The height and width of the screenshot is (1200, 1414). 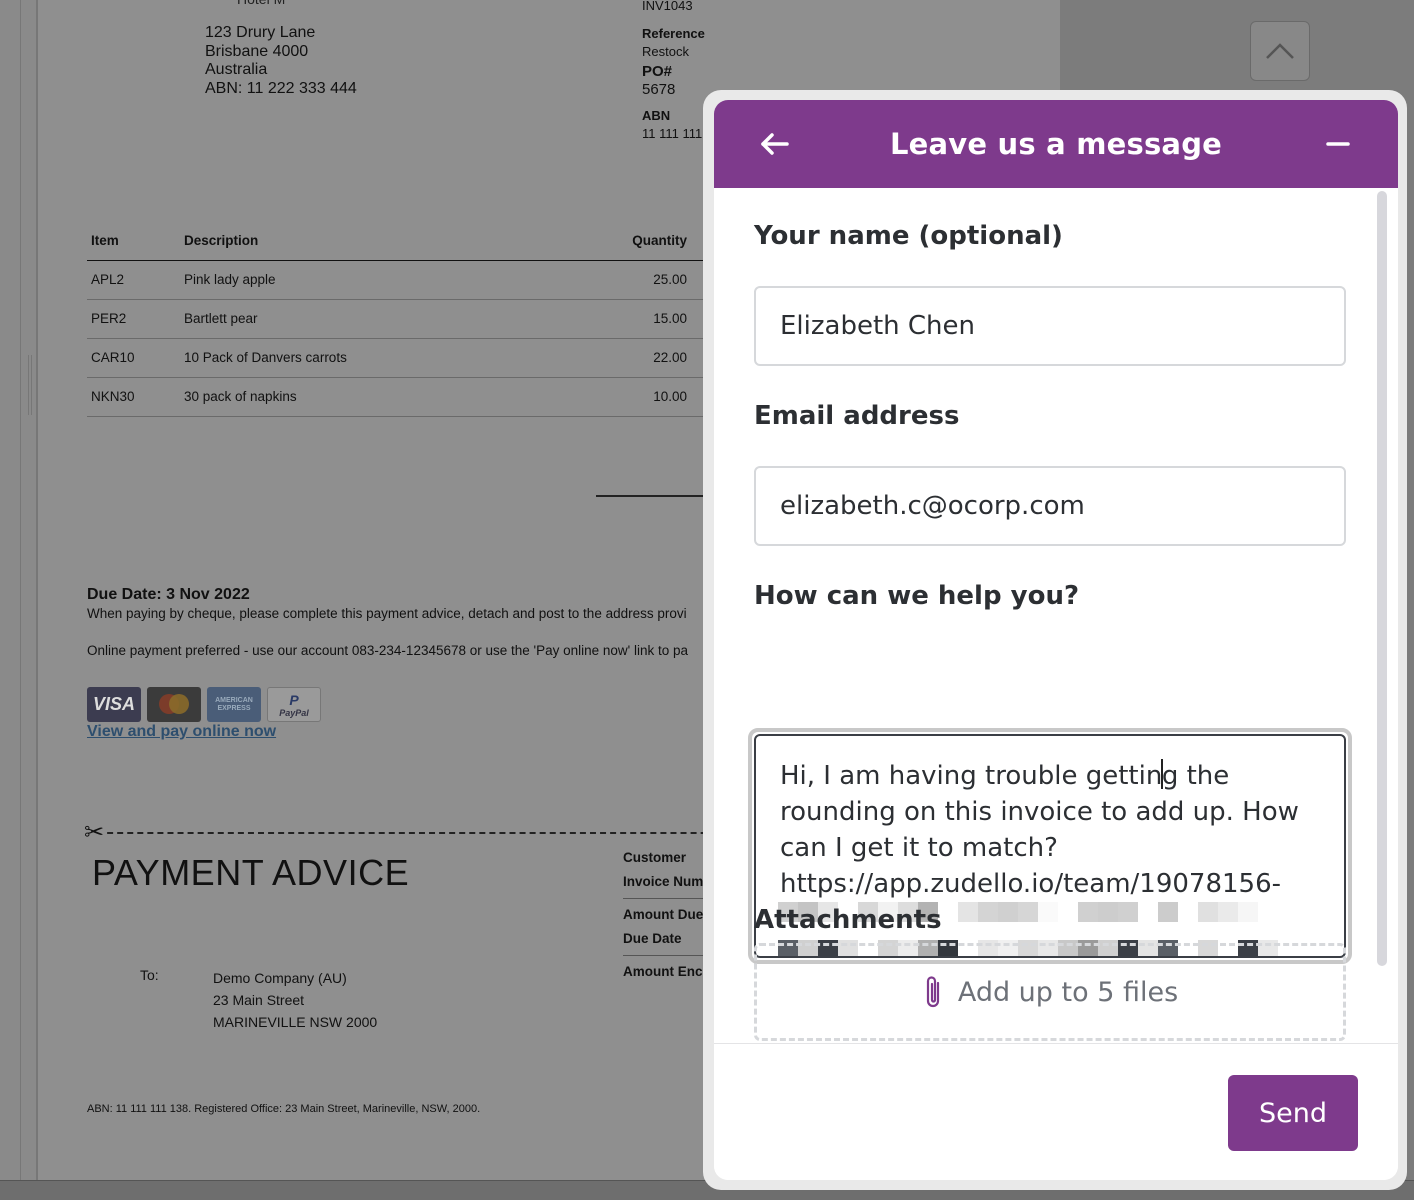 I want to click on item-description: Pink lady apple, so click(x=345, y=280).